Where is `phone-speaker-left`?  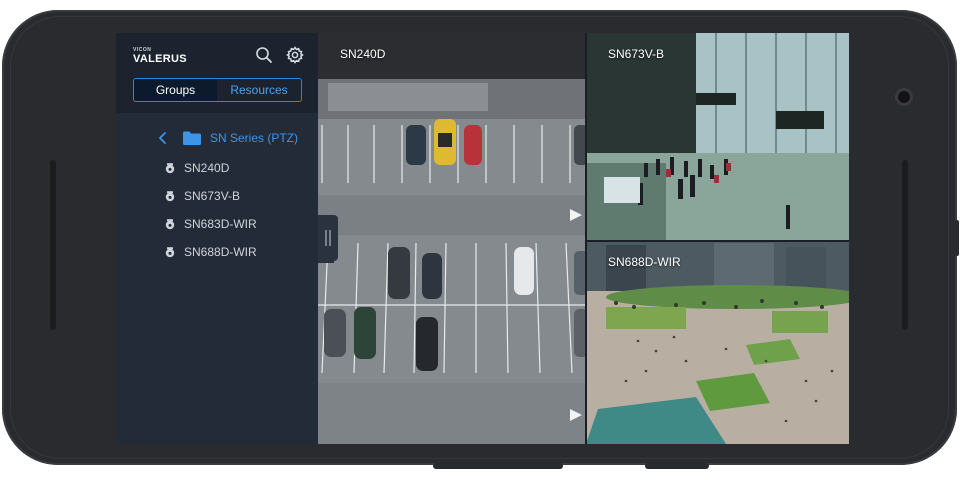 phone-speaker-left is located at coordinates (53, 245).